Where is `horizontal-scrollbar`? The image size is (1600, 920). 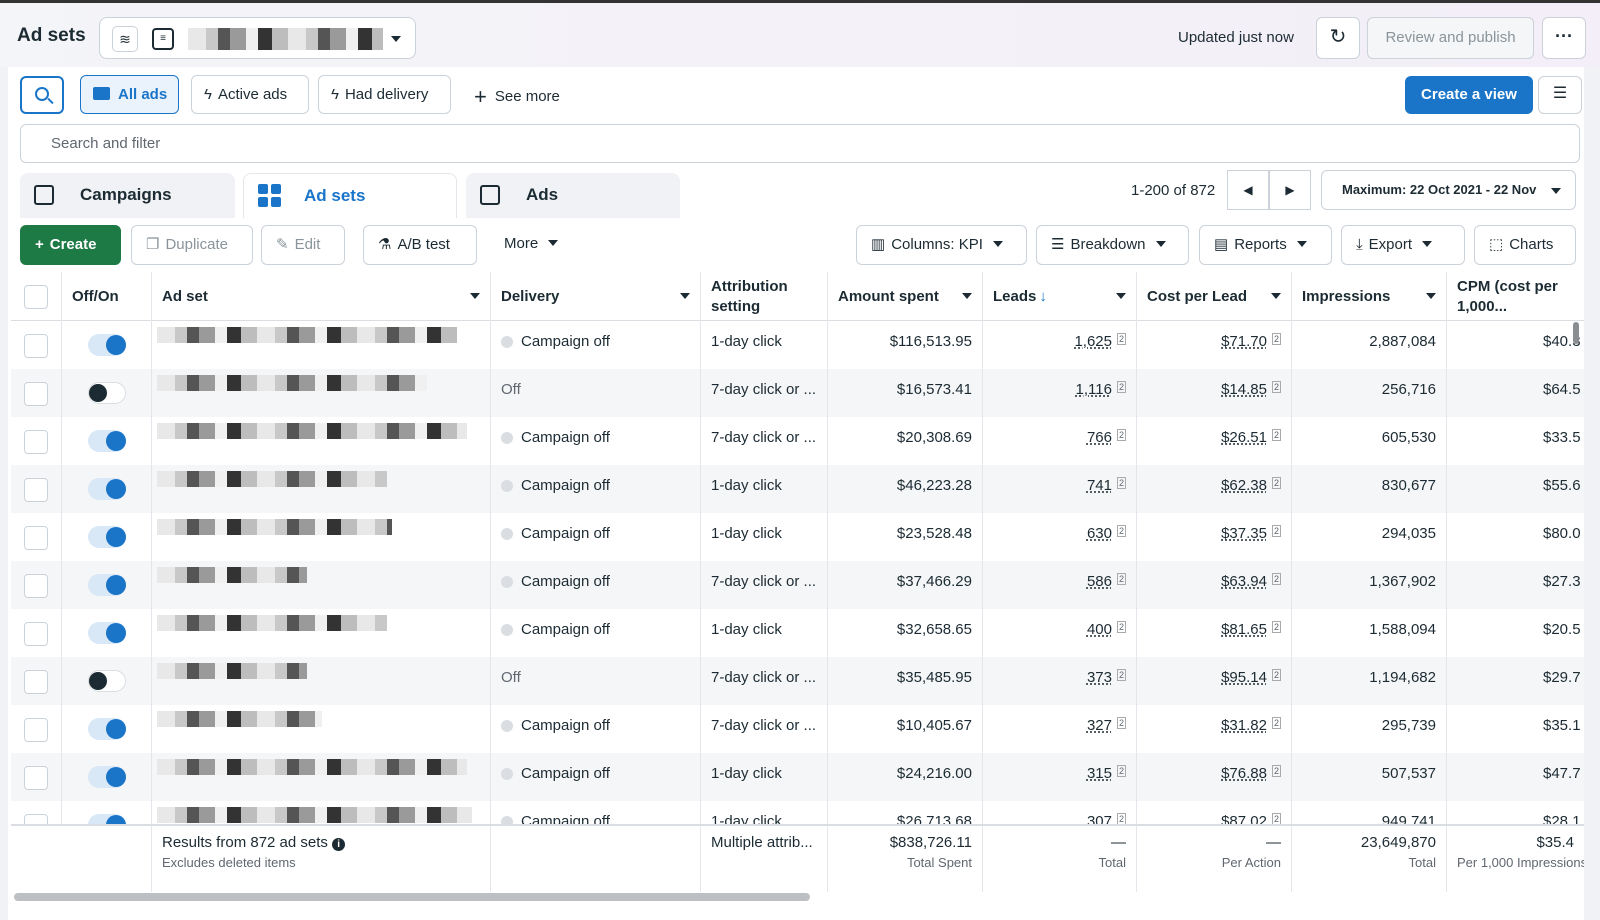
horizontal-scrollbar is located at coordinates (412, 897).